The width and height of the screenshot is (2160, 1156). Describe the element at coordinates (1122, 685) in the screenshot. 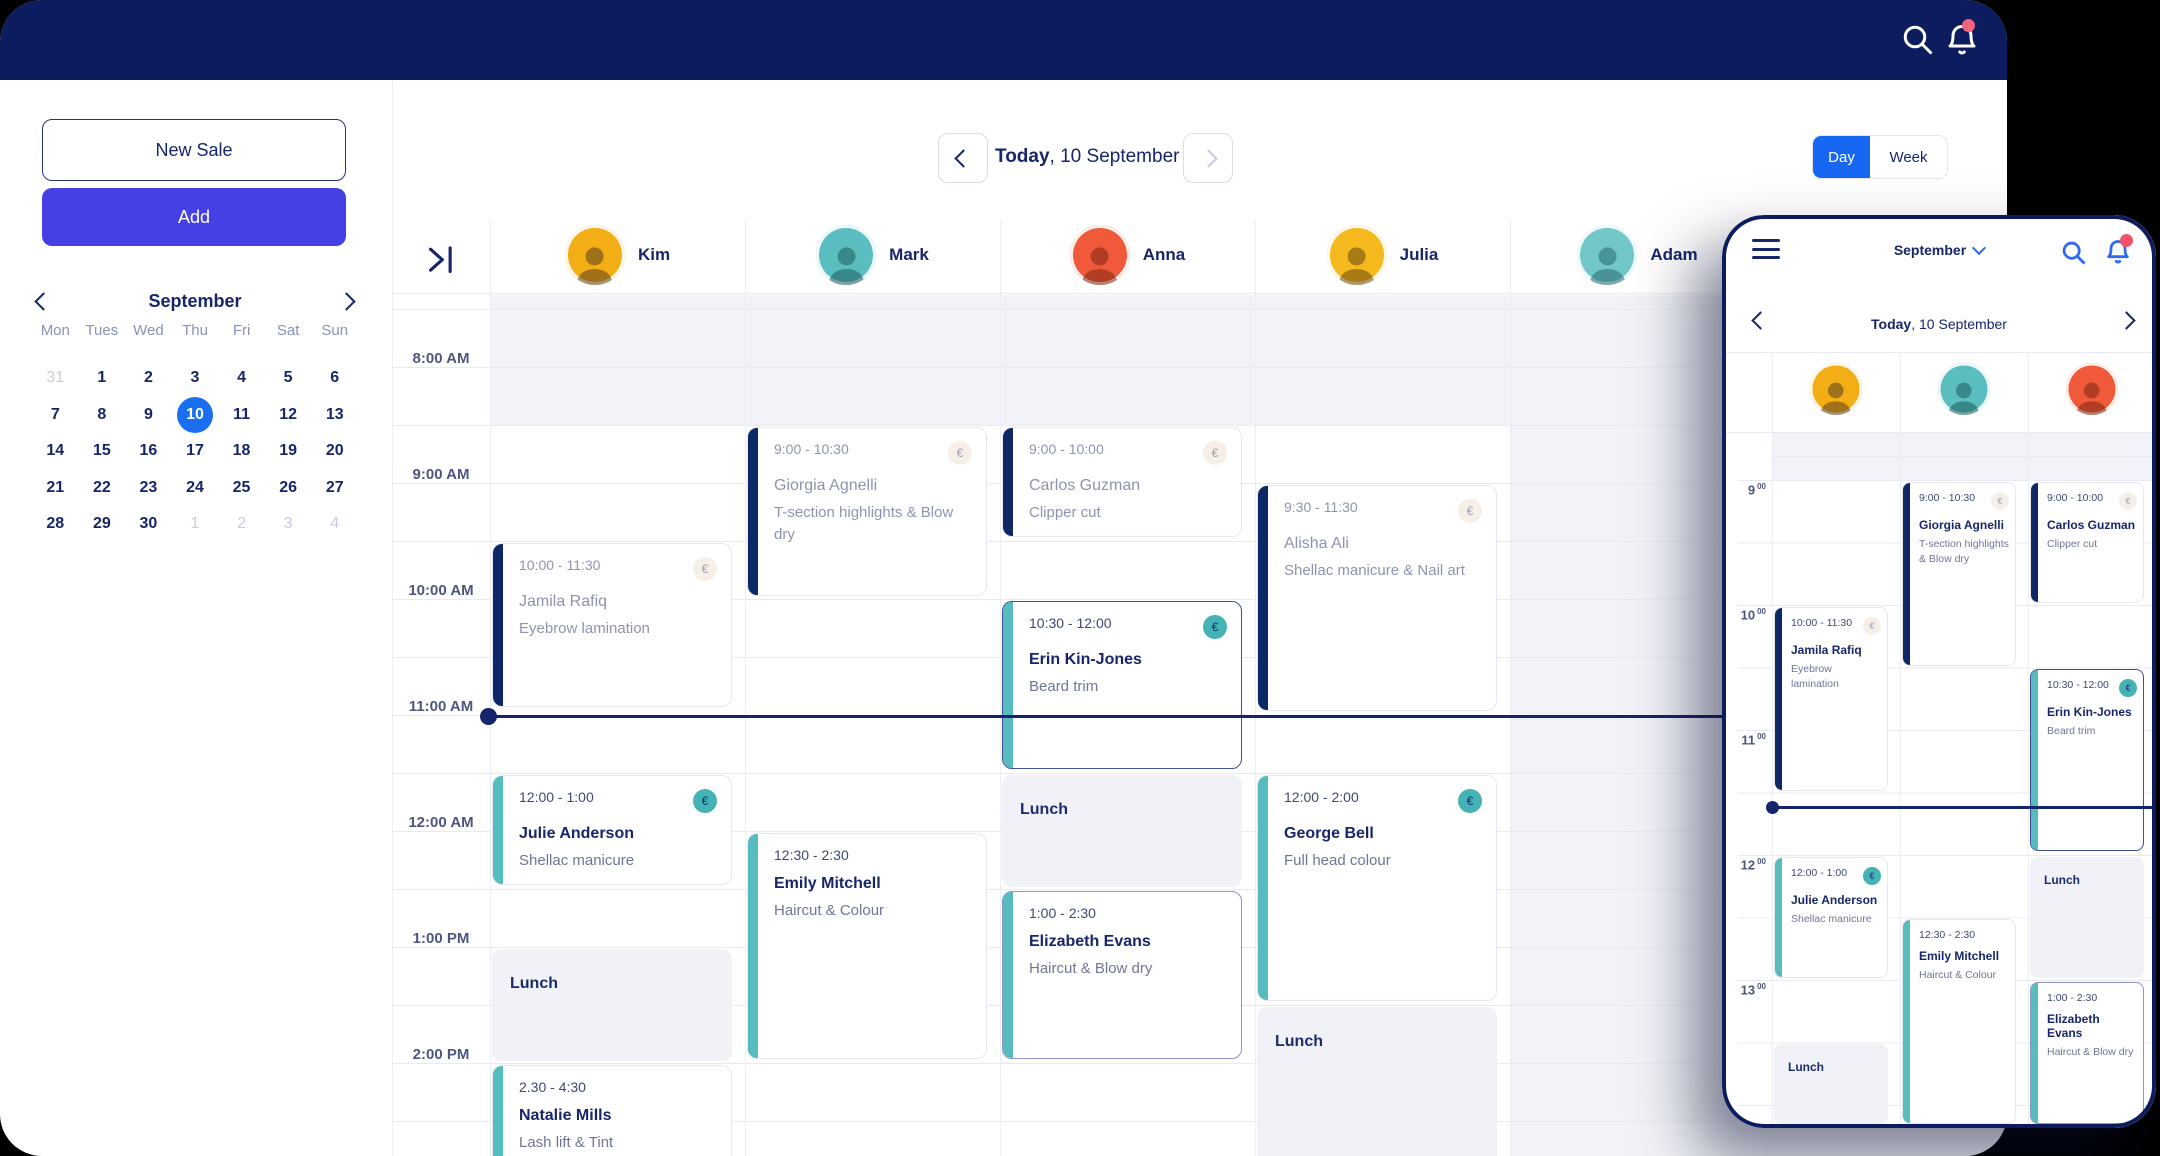

I see `appointment-erin-kin-jones: 10:30 - 12:00 € Erin Kin-Jones Beard trim` at that location.